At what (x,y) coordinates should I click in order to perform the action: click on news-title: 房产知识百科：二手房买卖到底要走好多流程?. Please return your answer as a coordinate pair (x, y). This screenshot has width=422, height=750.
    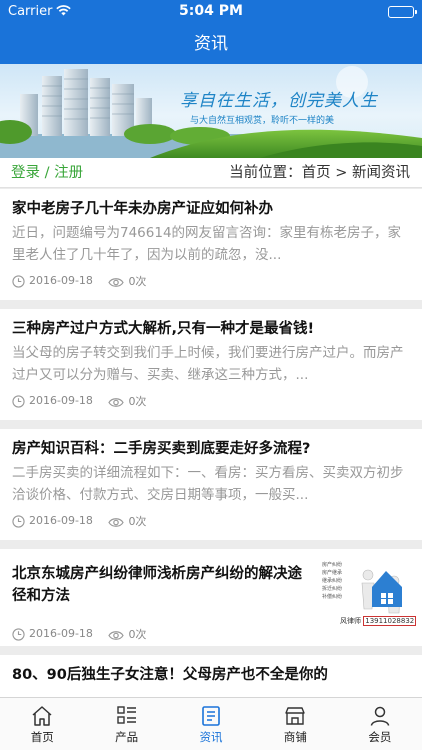
    Looking at the image, I should click on (161, 449).